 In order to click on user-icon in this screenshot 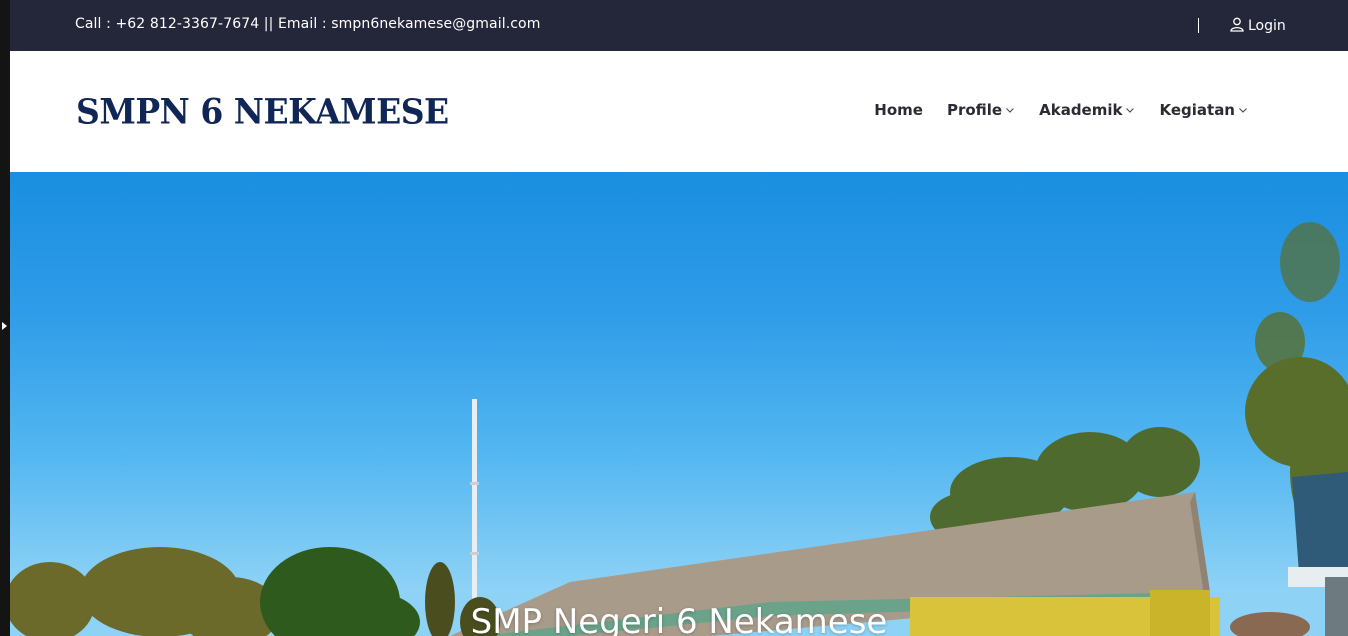, I will do `click(1237, 26)`.